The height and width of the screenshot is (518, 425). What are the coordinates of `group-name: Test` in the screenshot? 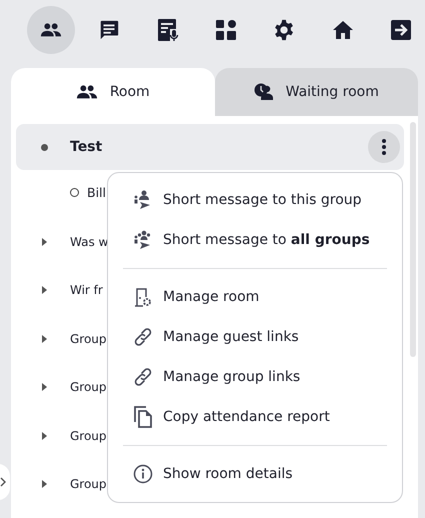 It's located at (86, 147).